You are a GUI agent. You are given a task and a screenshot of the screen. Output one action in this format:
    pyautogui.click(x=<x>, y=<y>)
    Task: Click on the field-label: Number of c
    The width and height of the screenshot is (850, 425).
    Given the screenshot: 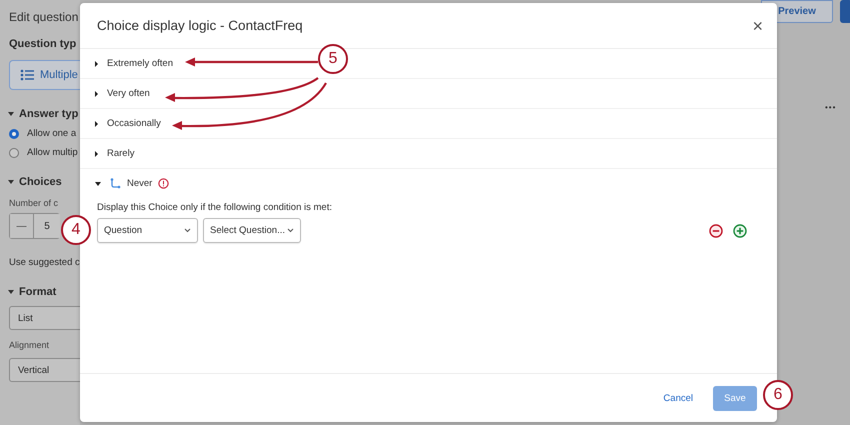 What is the action you would take?
    pyautogui.click(x=33, y=203)
    